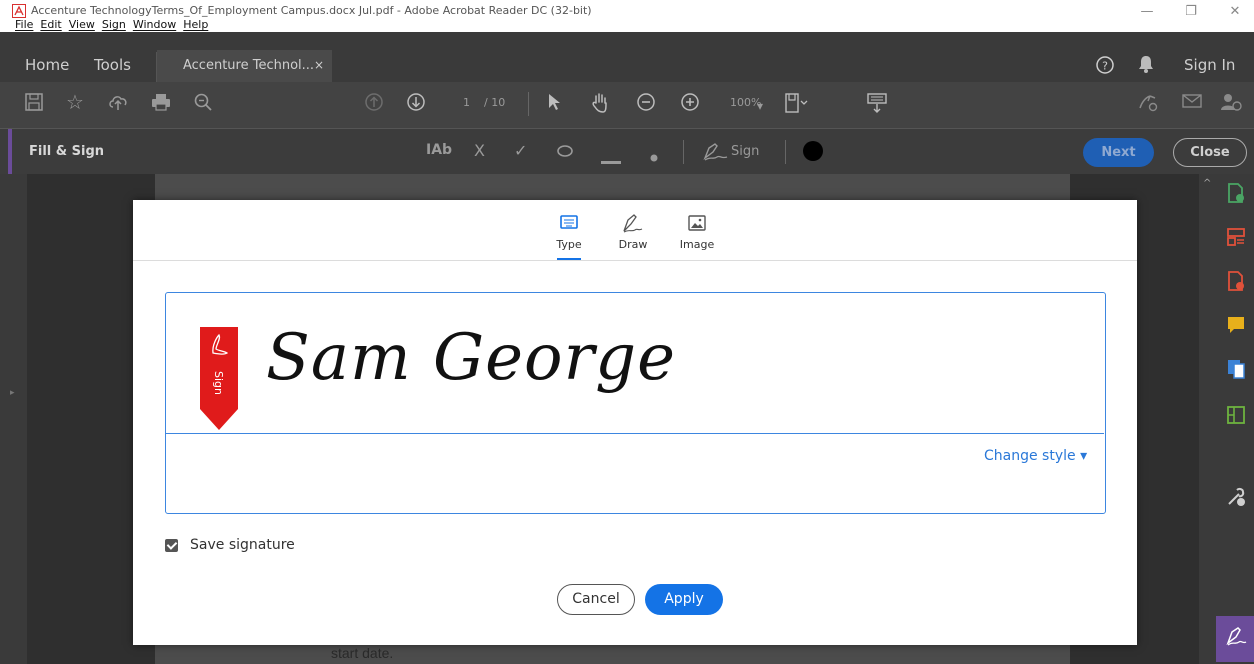 Image resolution: width=1254 pixels, height=664 pixels. What do you see at coordinates (1147, 11) in the screenshot?
I see `minimize-button: —` at bounding box center [1147, 11].